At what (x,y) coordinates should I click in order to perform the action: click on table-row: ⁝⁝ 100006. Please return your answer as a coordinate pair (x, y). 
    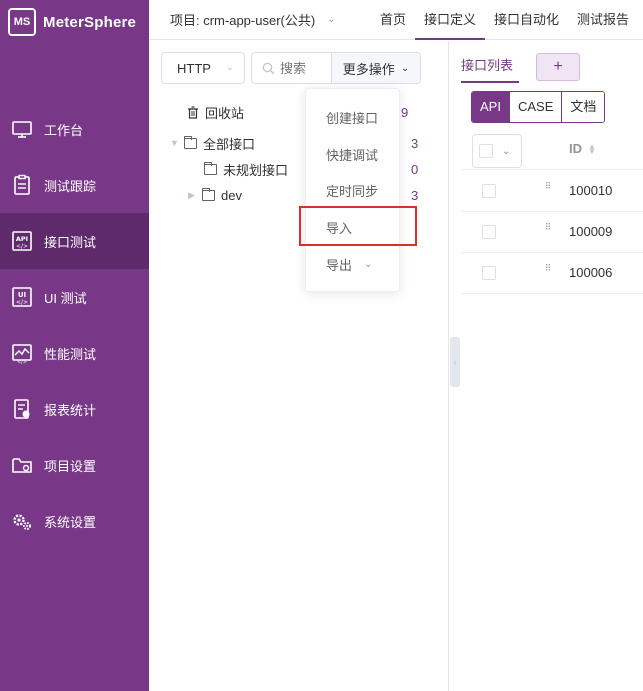
    Looking at the image, I should click on (552, 273).